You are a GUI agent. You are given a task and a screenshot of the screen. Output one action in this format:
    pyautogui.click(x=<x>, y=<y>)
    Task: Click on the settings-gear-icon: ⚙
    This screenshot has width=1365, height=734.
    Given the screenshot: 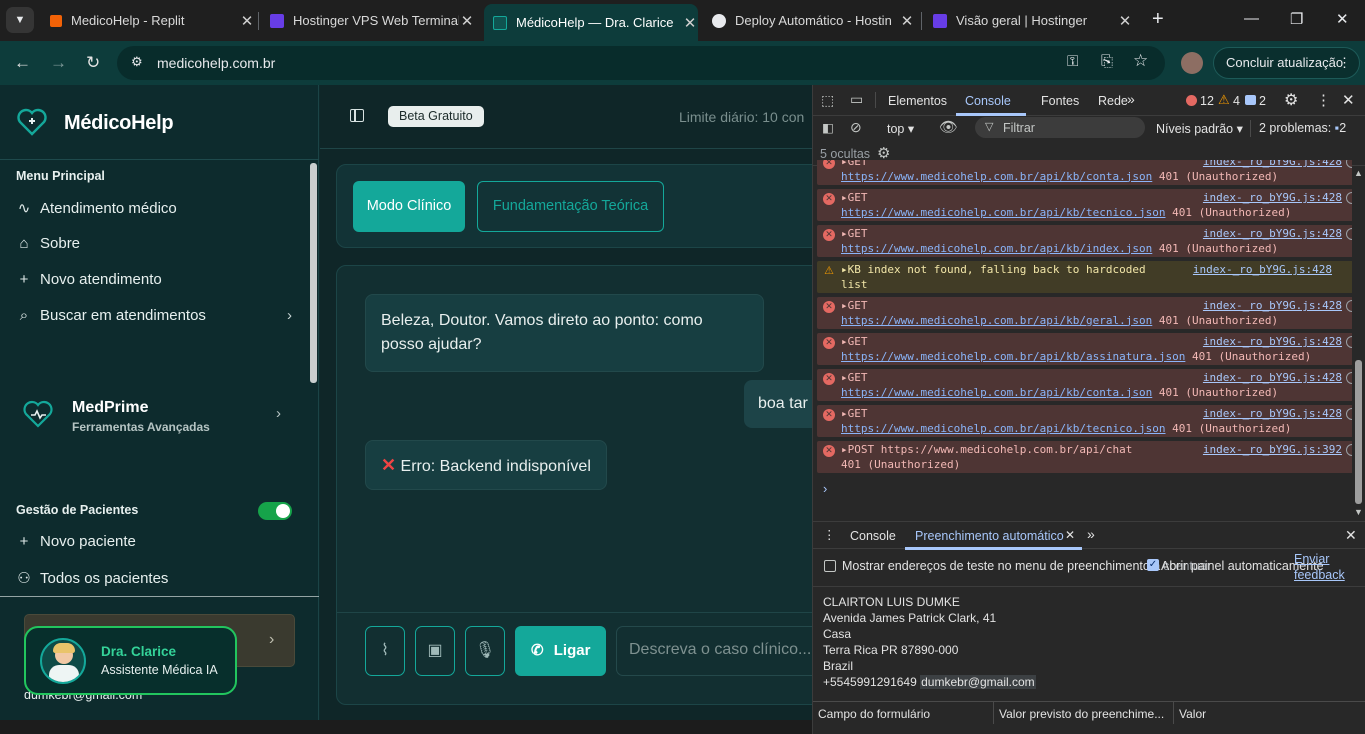 What is the action you would take?
    pyautogui.click(x=1291, y=100)
    